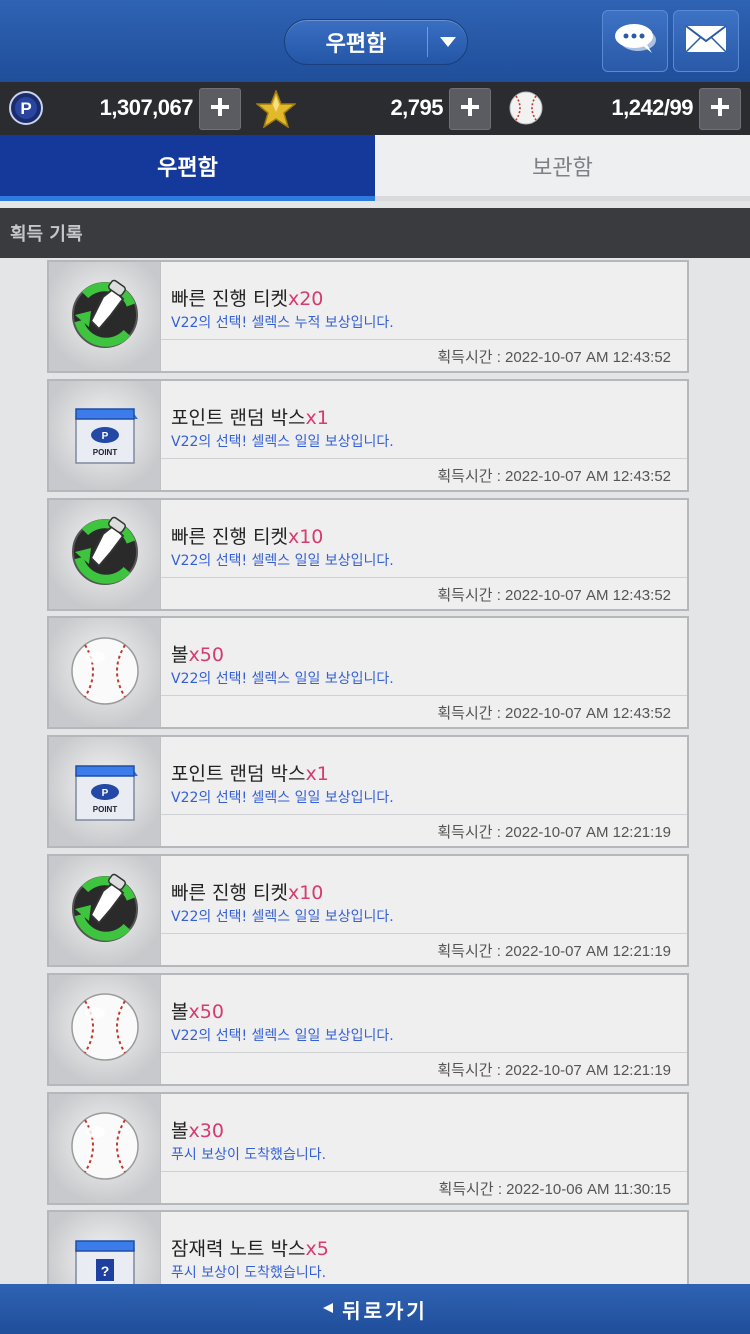 This screenshot has height=1334, width=750. What do you see at coordinates (328, 1309) in the screenshot?
I see `back-arrow-icon` at bounding box center [328, 1309].